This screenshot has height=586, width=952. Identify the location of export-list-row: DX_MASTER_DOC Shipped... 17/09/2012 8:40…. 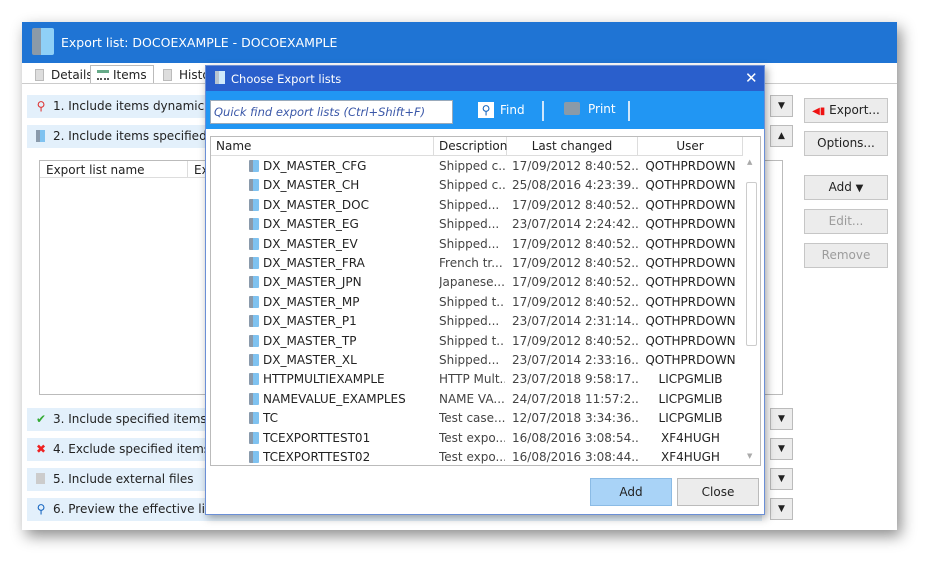
(476, 204).